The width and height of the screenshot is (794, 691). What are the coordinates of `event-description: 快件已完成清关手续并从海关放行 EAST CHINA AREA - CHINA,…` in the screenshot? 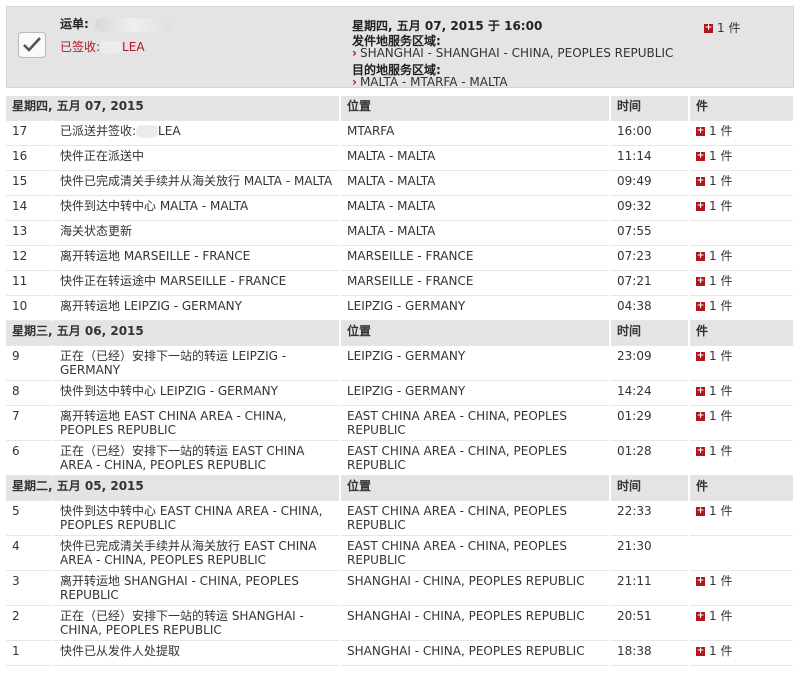 It's located at (197, 553).